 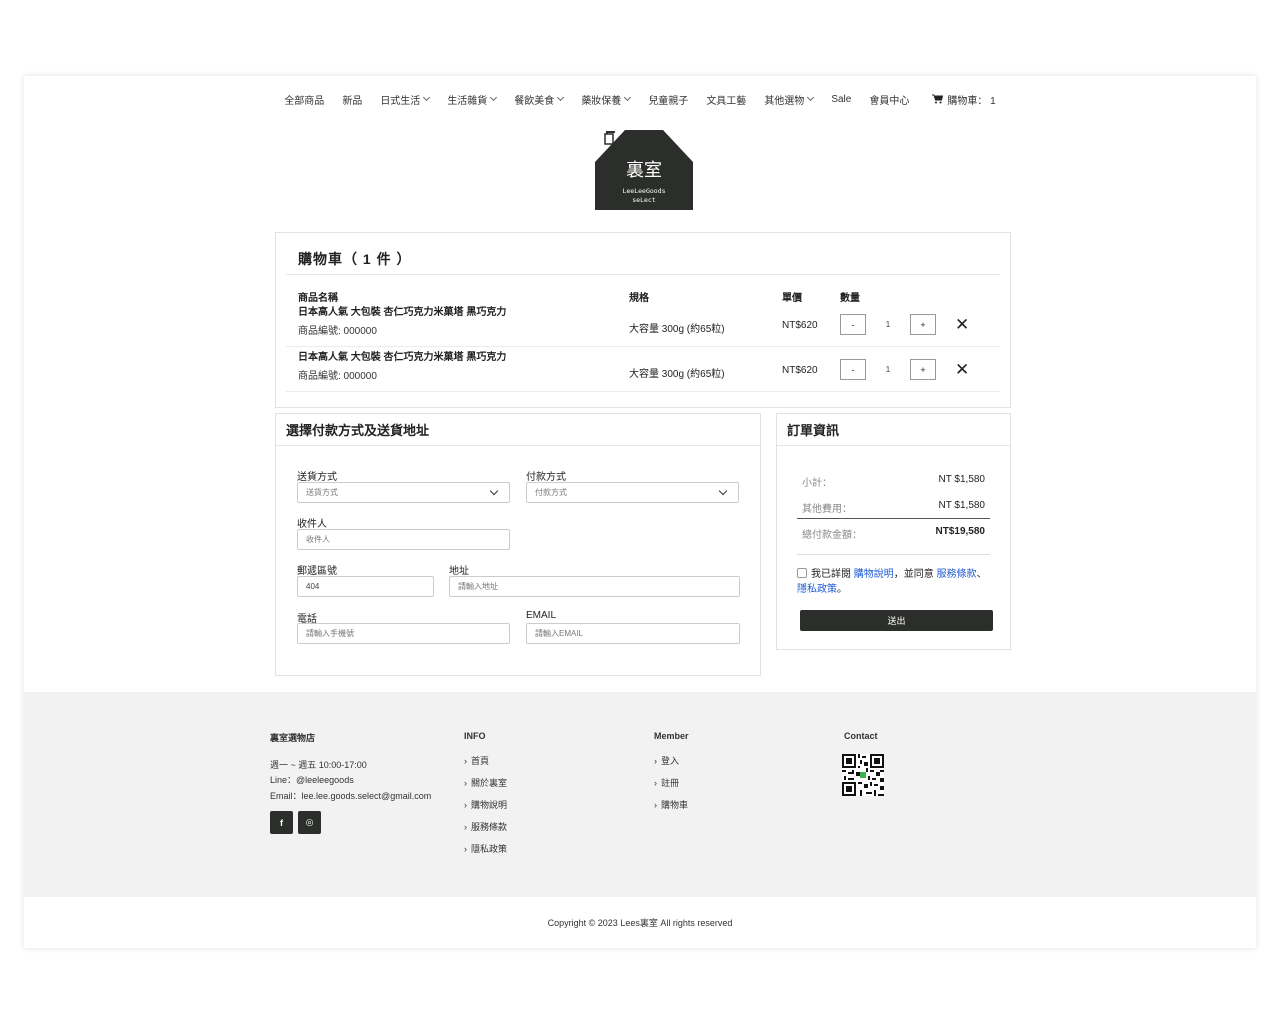 What do you see at coordinates (293, 738) in the screenshot?
I see `footer-store-title: 裏室選物店` at bounding box center [293, 738].